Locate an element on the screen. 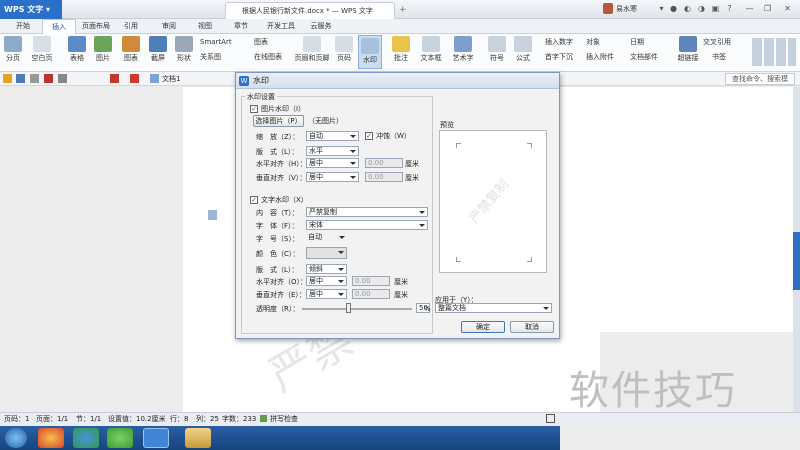 The height and width of the screenshot is (450, 800). doc-parts-button: 文档部件 is located at coordinates (644, 57).